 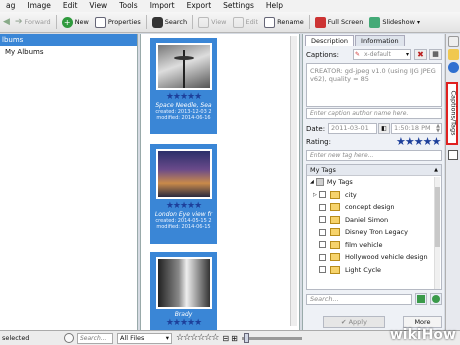 I want to click on menu-import: Import, so click(x=162, y=6).